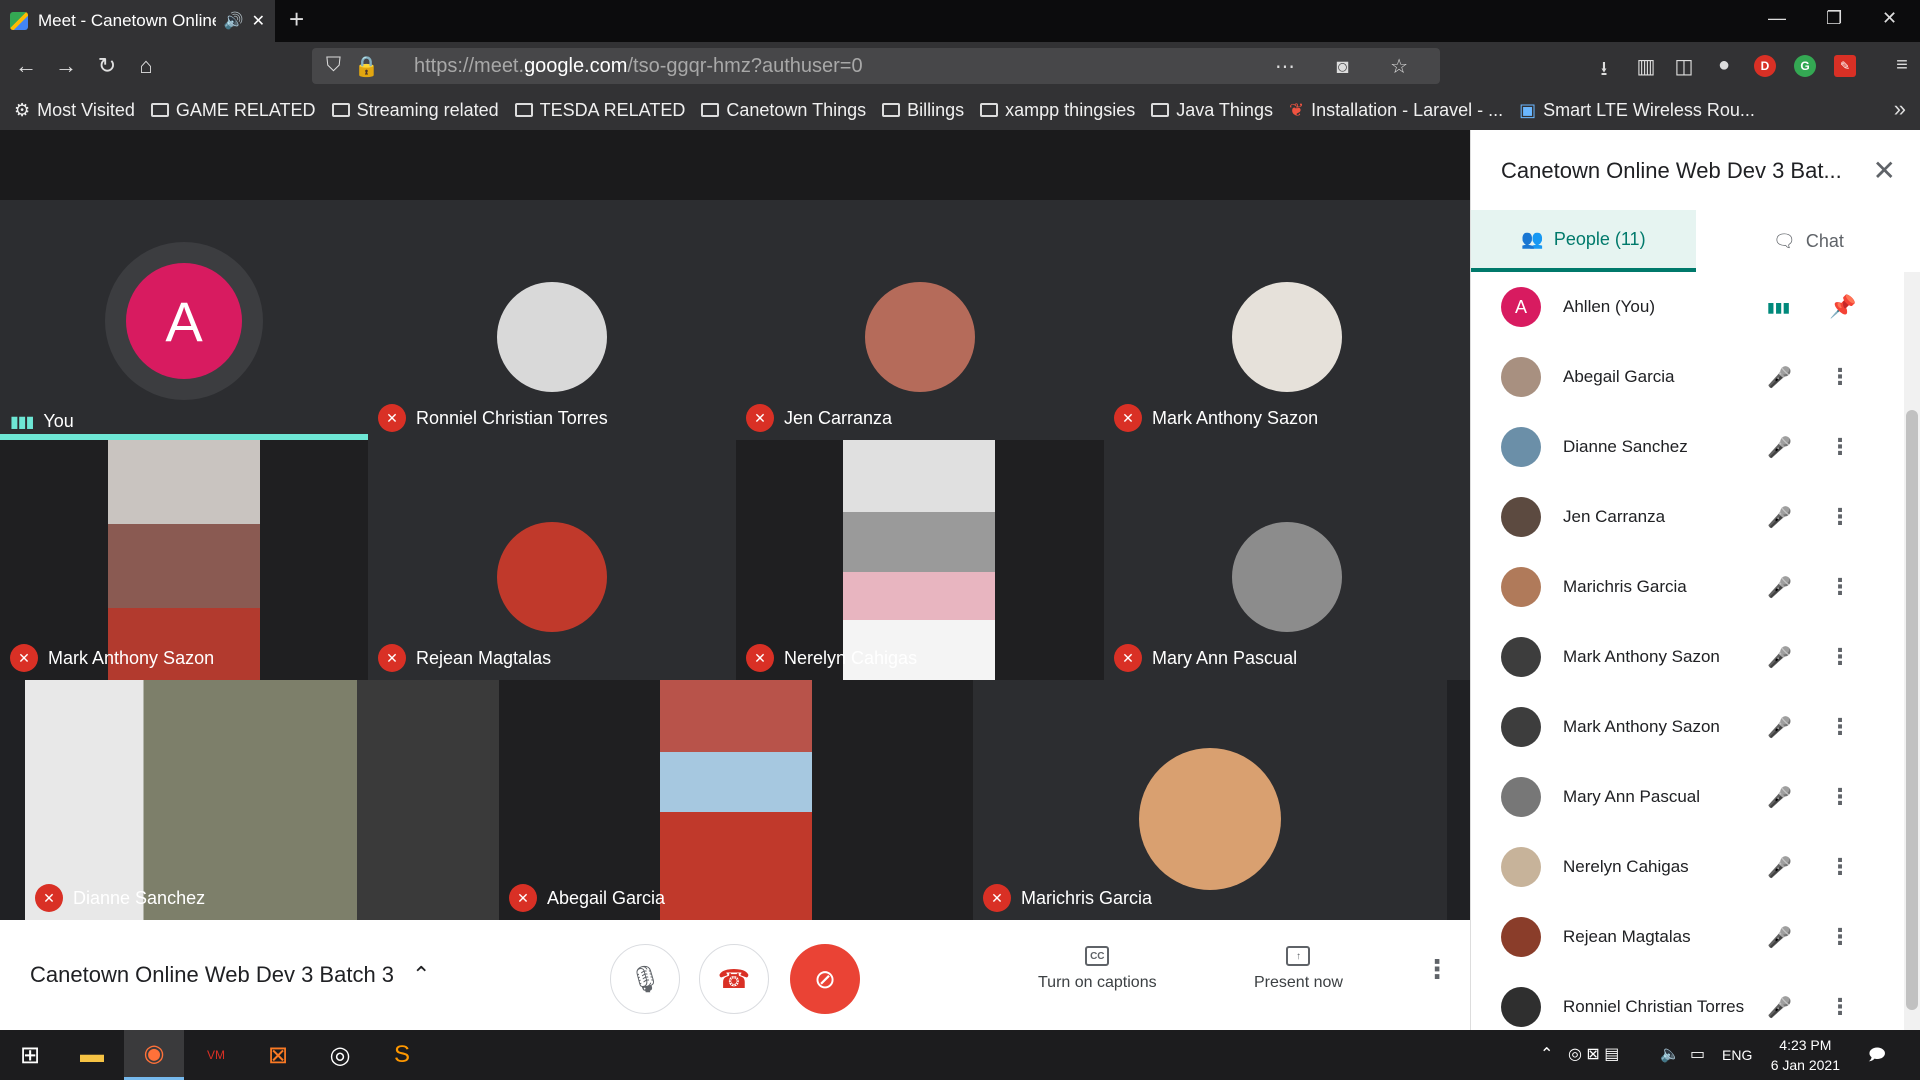 This screenshot has height=1080, width=1920. What do you see at coordinates (74, 110) in the screenshot?
I see `bookmark-most-visited: ⚙ Most Visited` at bounding box center [74, 110].